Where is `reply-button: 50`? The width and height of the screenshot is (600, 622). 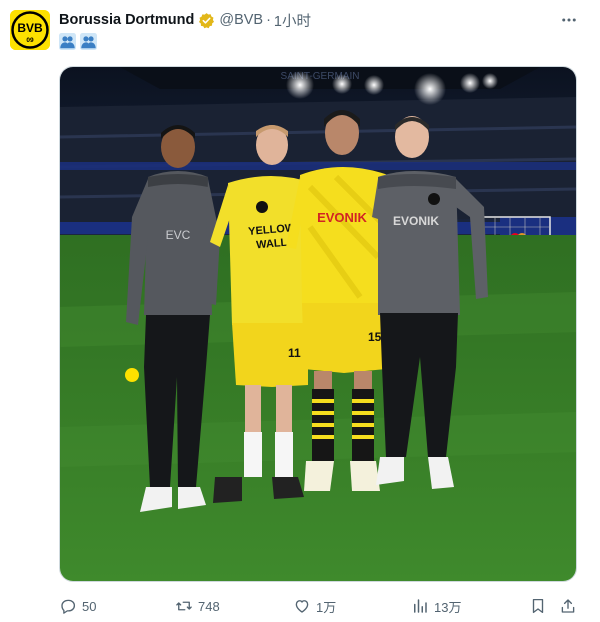
reply-button: 50 is located at coordinates (77, 606).